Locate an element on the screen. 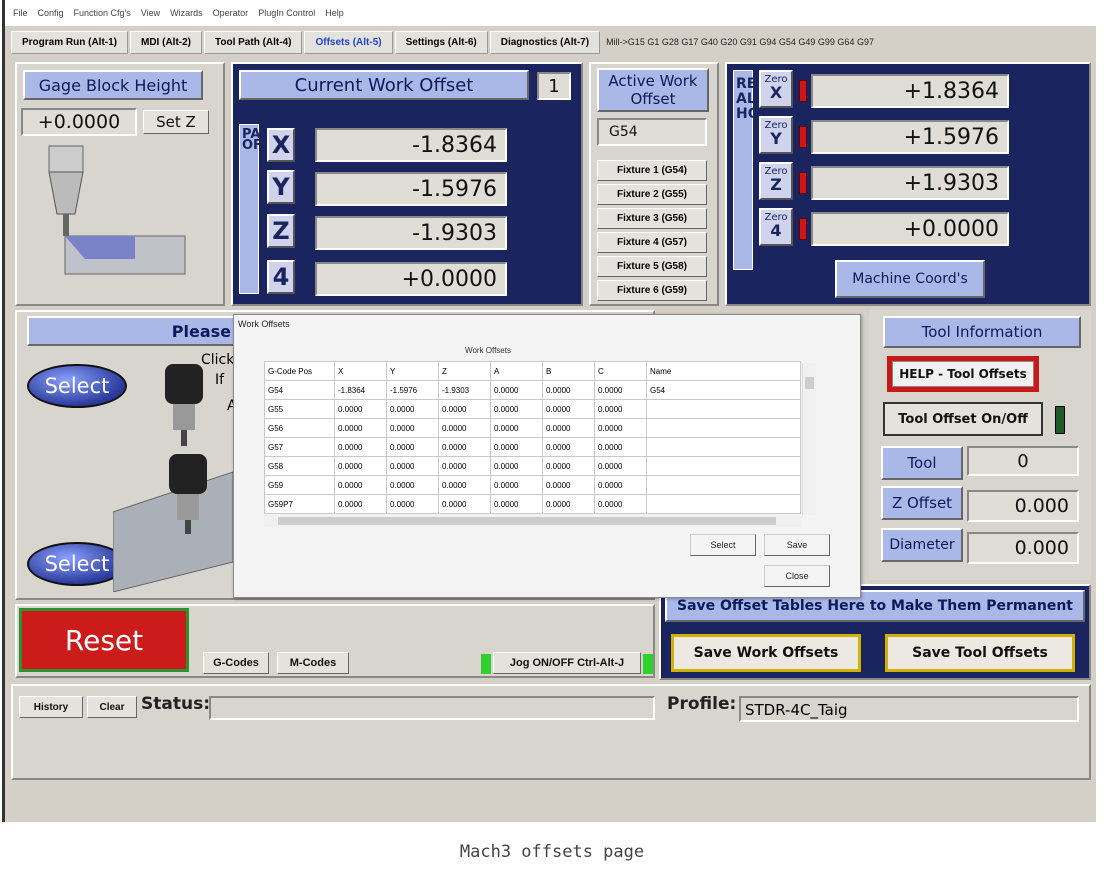 This screenshot has height=880, width=1104. scroll-thumb is located at coordinates (809, 383).